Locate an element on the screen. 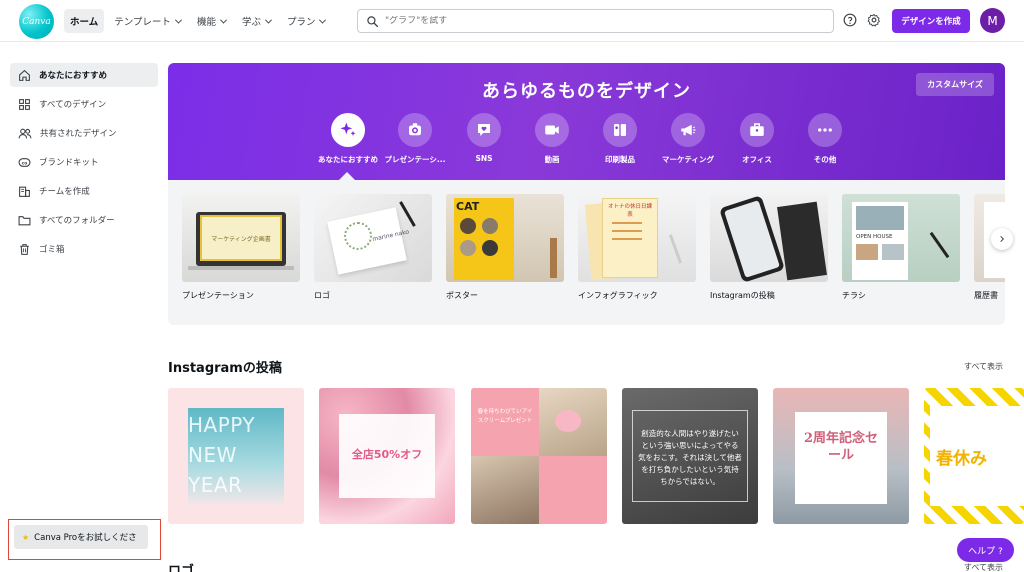 The width and height of the screenshot is (1024, 572). category-label: マーケティング is located at coordinates (688, 159).